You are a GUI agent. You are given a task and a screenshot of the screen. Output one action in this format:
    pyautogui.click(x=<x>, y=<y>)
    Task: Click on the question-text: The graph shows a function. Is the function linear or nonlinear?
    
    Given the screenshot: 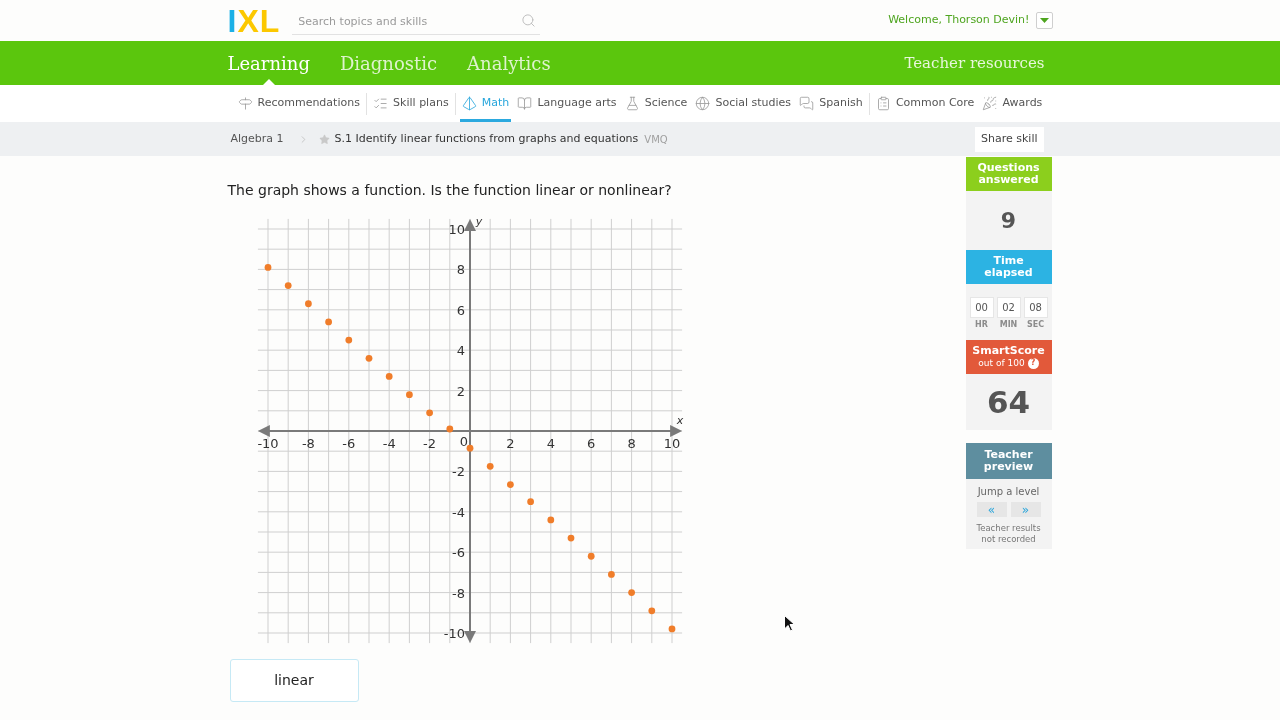 What is the action you would take?
    pyautogui.click(x=450, y=190)
    